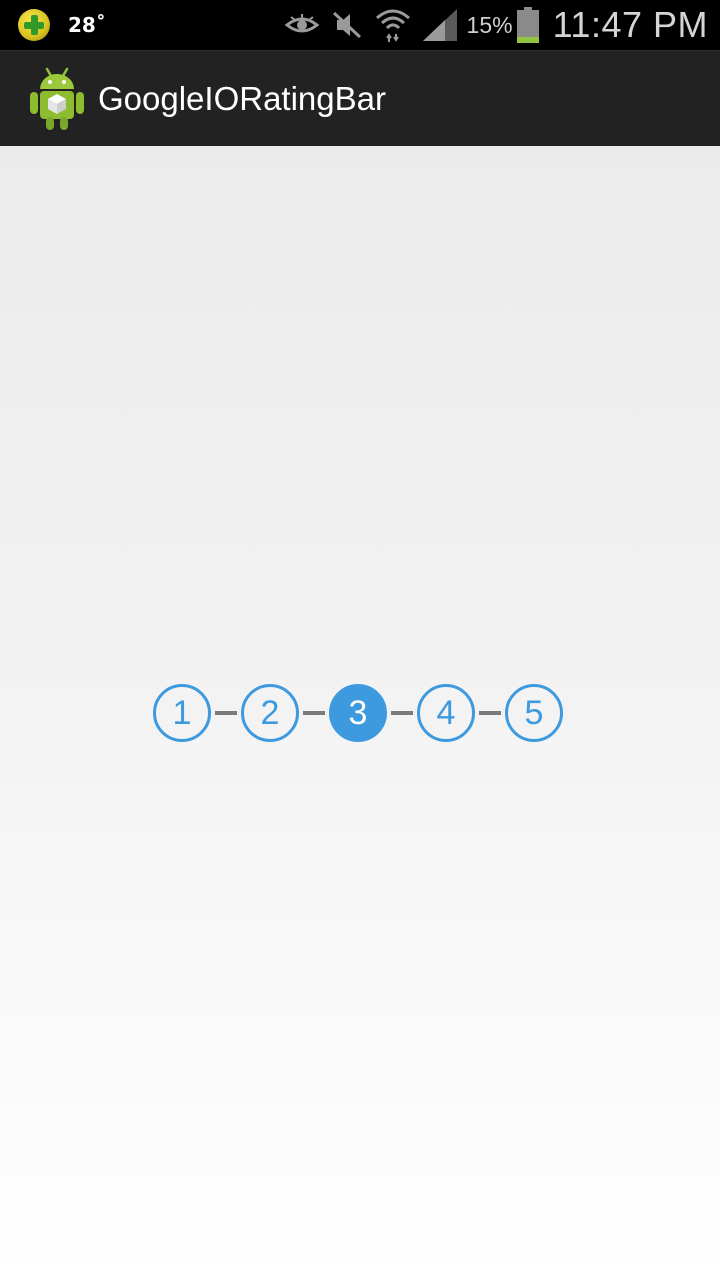  I want to click on clock-time: 11:47 PM, so click(630, 24).